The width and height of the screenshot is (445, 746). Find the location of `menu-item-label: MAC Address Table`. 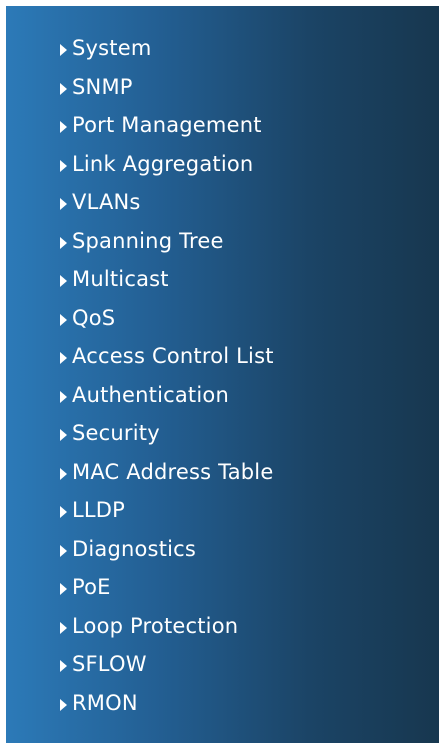

menu-item-label: MAC Address Table is located at coordinates (173, 471).